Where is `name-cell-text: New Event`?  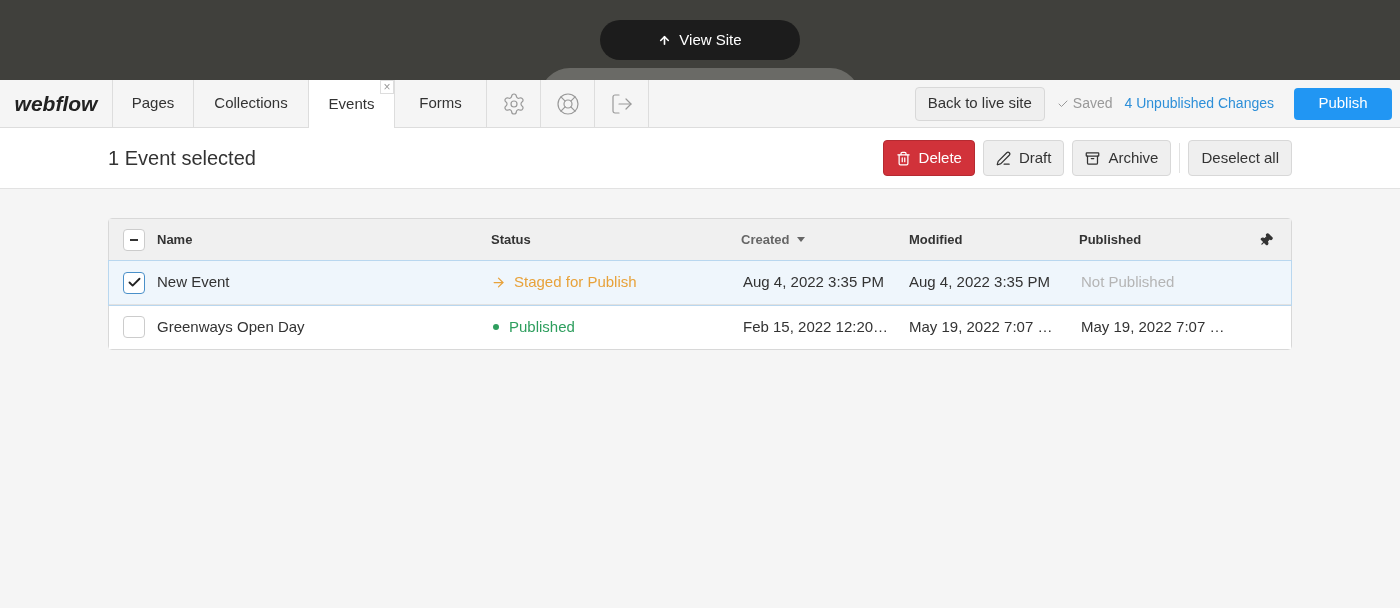
name-cell-text: New Event is located at coordinates (193, 282).